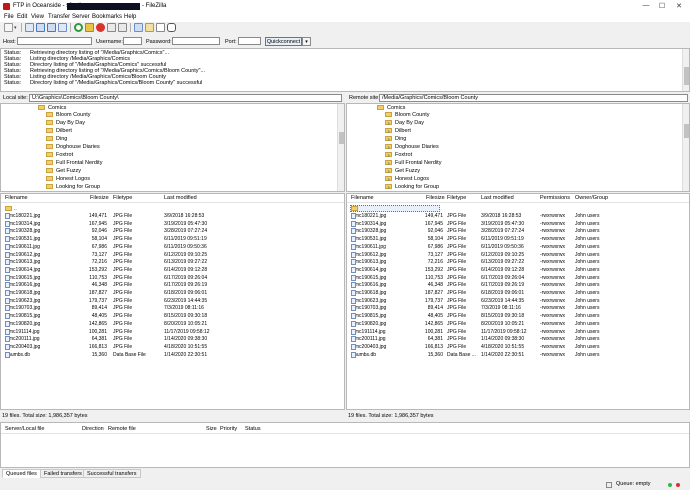  What do you see at coordinates (24, 429) in the screenshot?
I see `queue-header-server-local-file: Server/Local file` at bounding box center [24, 429].